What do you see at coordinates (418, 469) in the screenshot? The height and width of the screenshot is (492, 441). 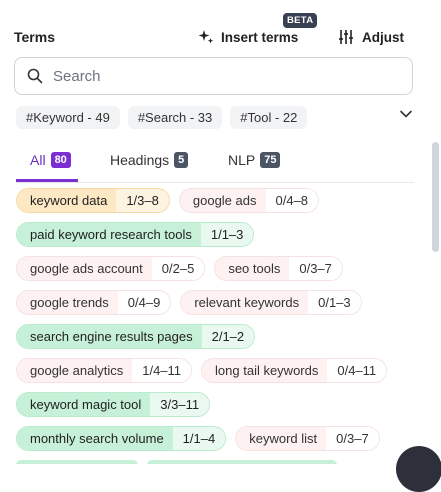 I see `help-chat-button` at bounding box center [418, 469].